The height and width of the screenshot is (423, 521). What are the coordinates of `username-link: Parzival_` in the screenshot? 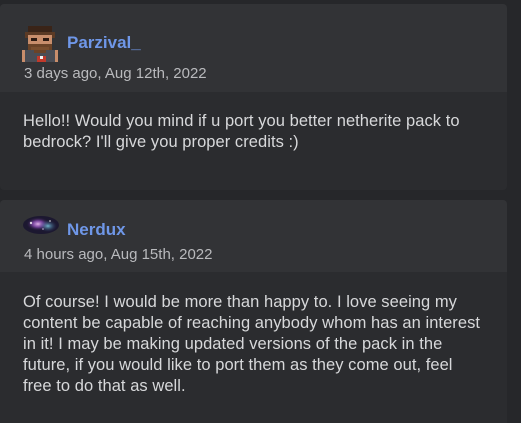 It's located at (104, 43).